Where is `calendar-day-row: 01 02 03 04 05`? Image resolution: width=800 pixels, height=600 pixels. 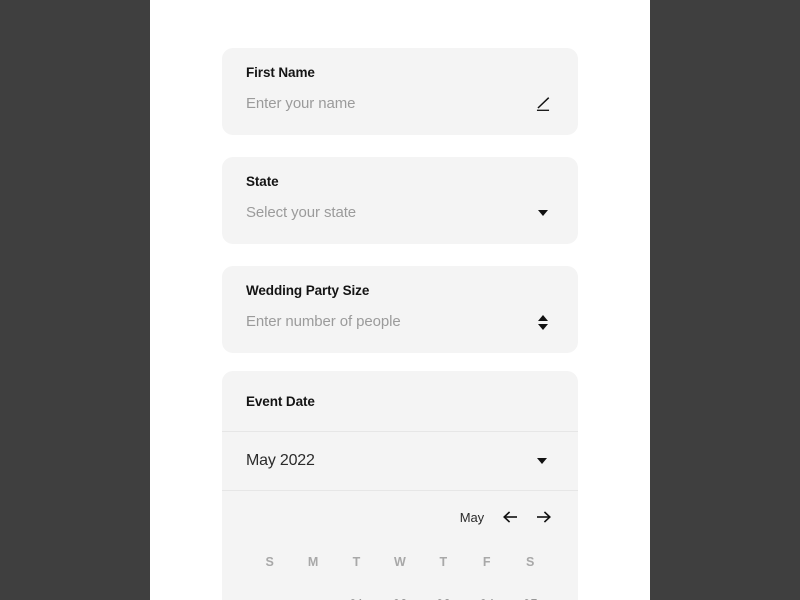 calendar-day-row: 01 02 03 04 05 is located at coordinates (400, 585).